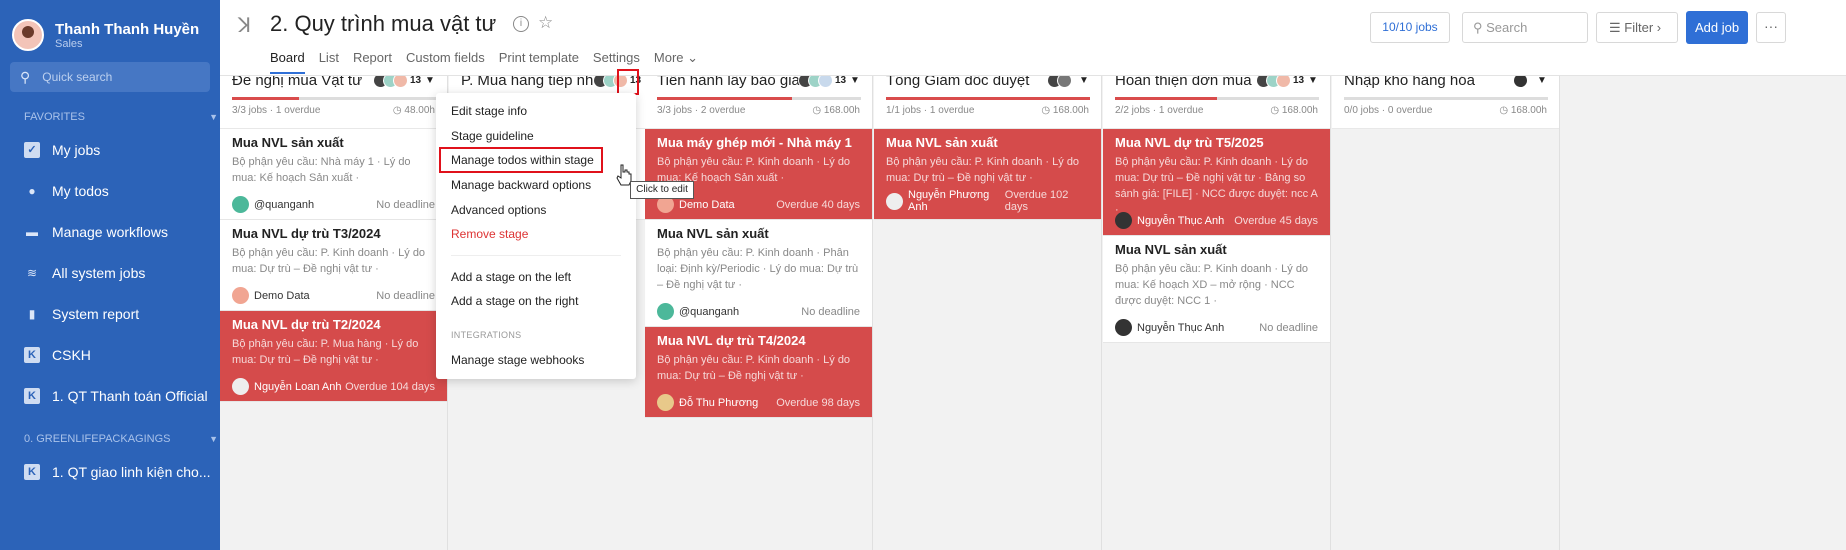 This screenshot has height=550, width=1846. Describe the element at coordinates (707, 204) in the screenshot. I see `card-assignee: Demo Data` at that location.